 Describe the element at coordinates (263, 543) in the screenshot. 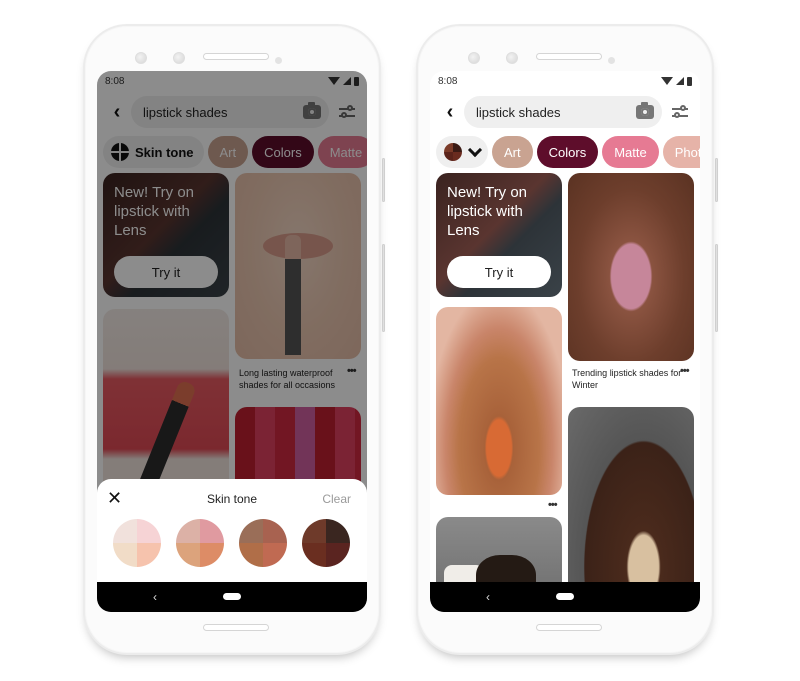

I see `skin-tone-swatch-medium-dark` at that location.